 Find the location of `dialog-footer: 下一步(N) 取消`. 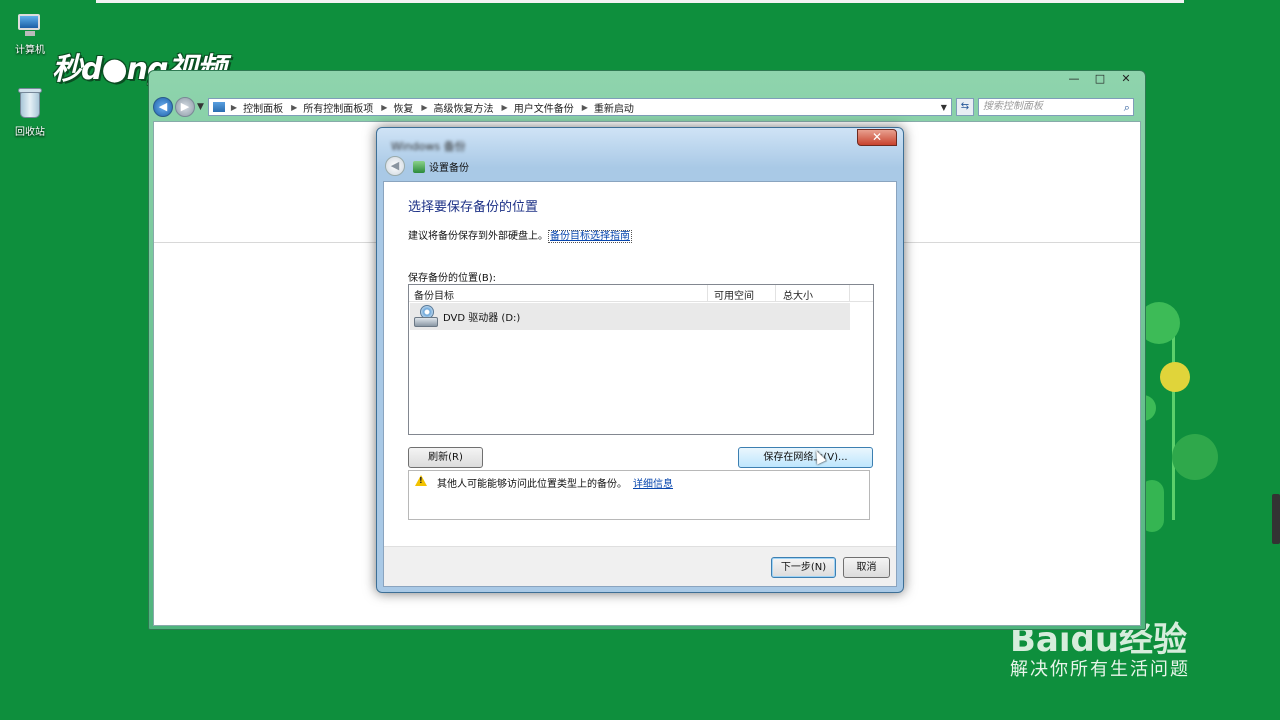

dialog-footer: 下一步(N) 取消 is located at coordinates (640, 566).